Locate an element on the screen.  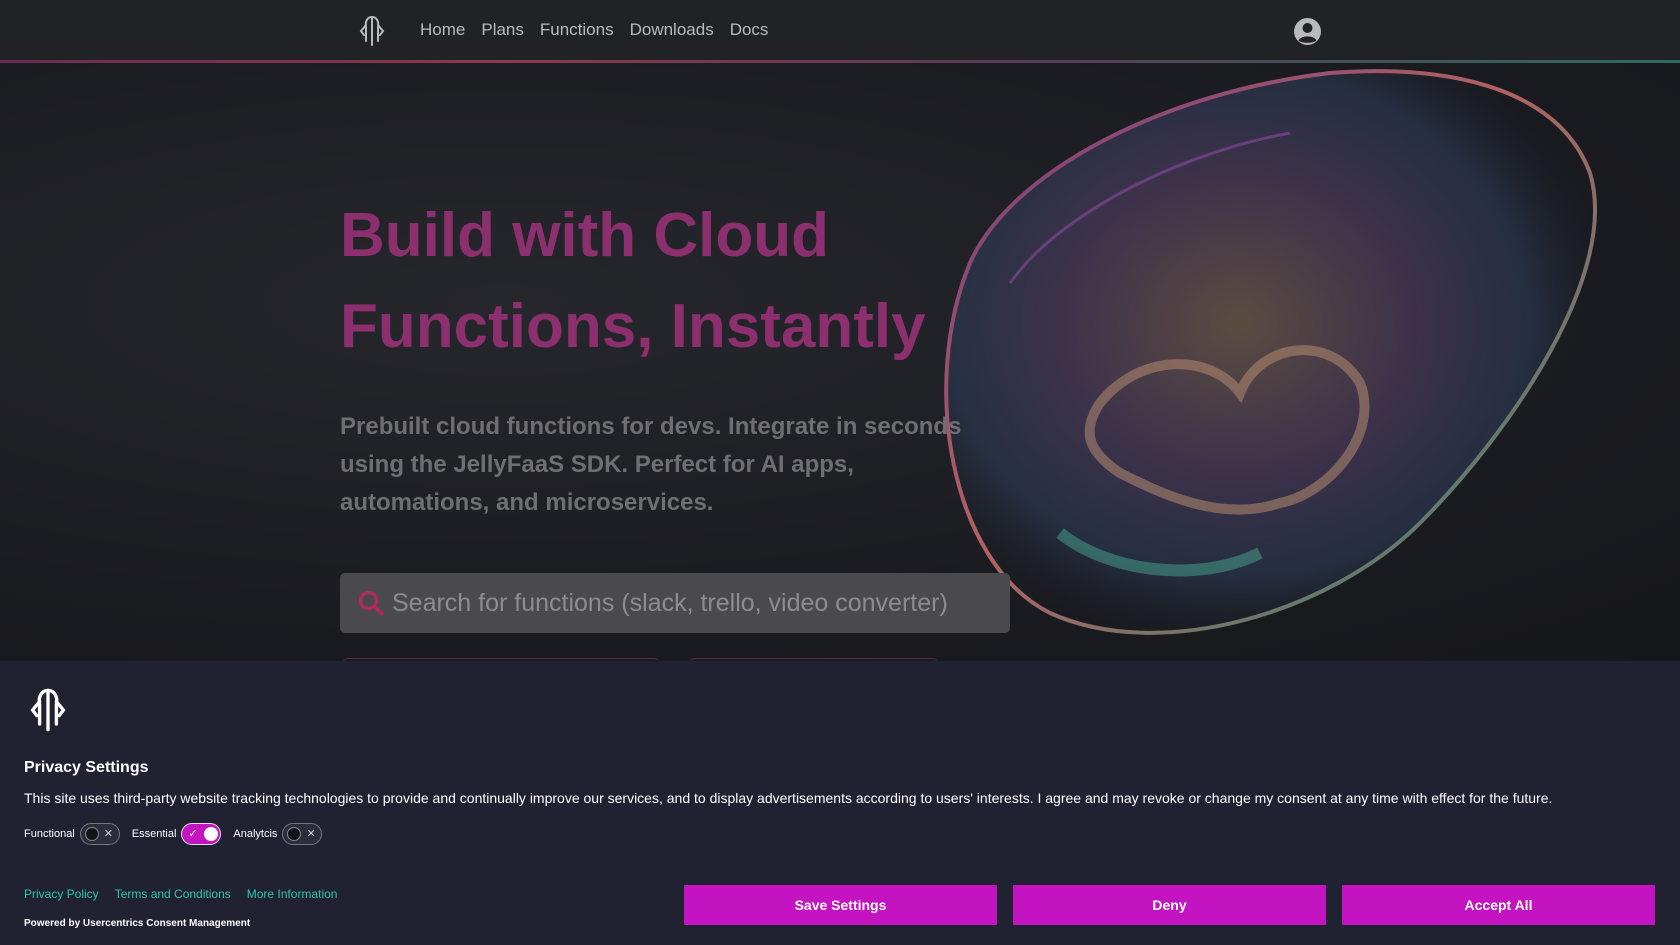
user-circle-icon is located at coordinates (1307, 31).